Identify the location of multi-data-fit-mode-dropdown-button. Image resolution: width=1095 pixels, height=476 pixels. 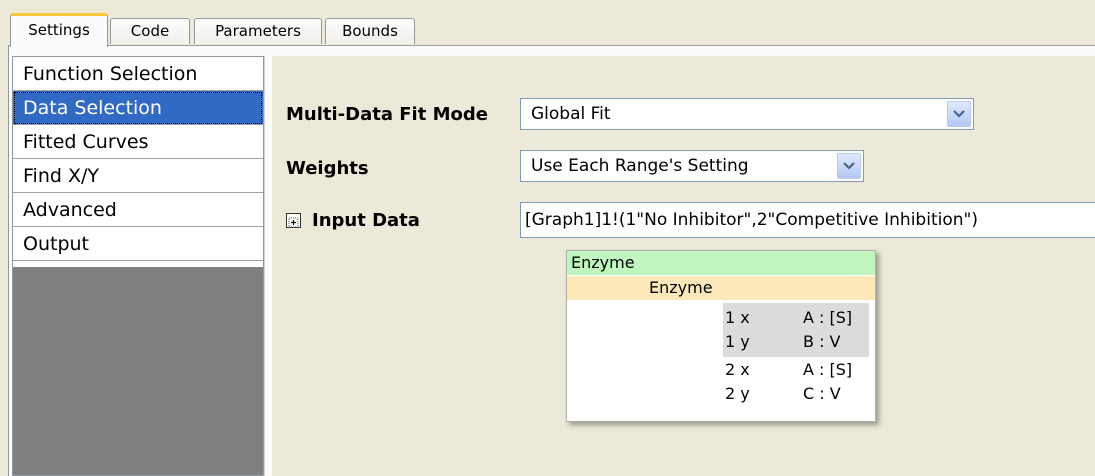
(959, 114).